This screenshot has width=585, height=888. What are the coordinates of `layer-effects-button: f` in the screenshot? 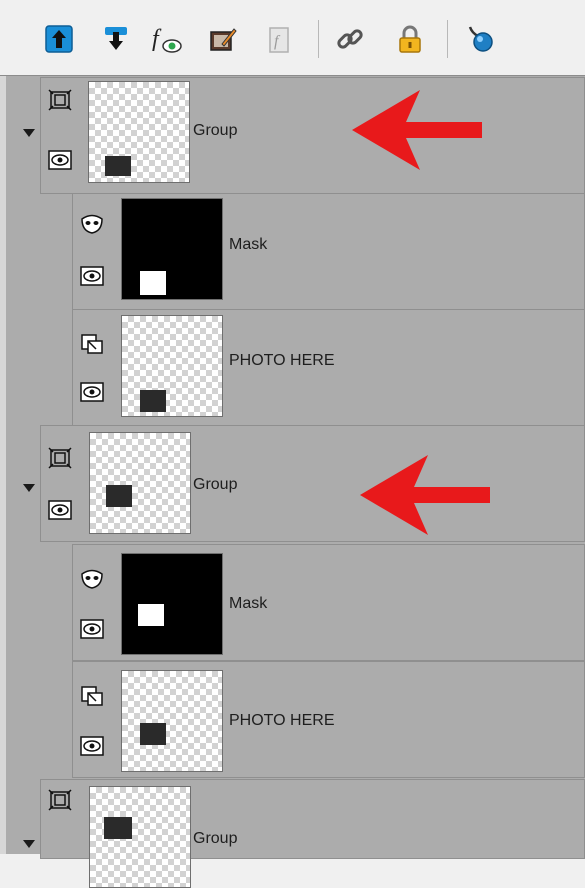 It's located at (167, 39).